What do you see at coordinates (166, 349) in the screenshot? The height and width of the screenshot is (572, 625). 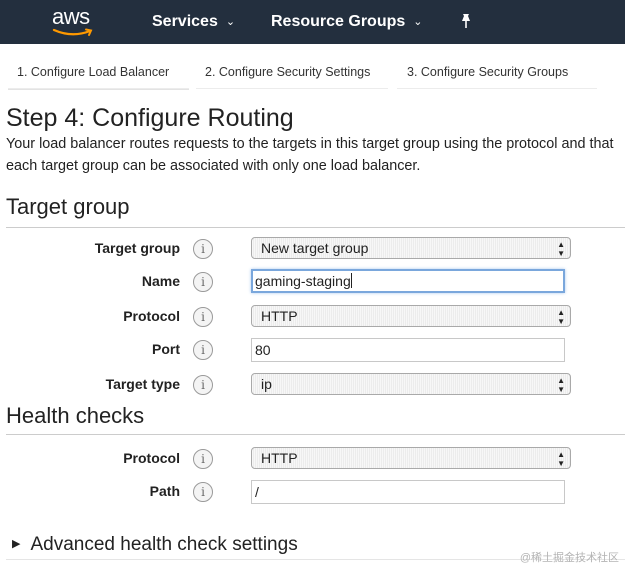 I see `port-label: Port` at bounding box center [166, 349].